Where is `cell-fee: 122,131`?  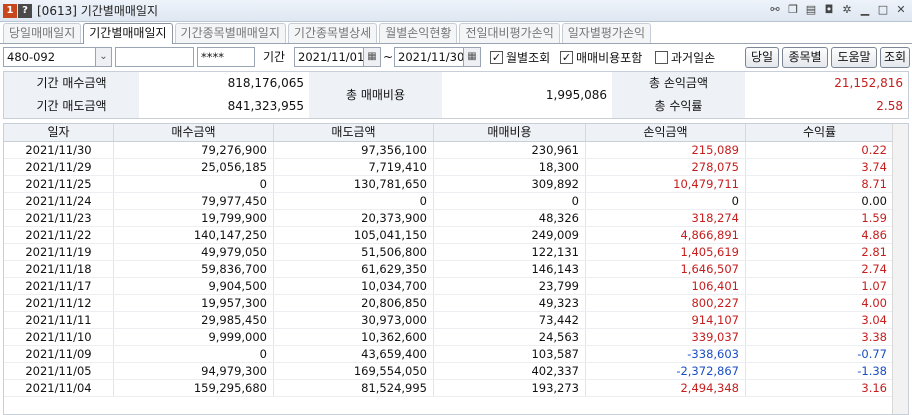
cell-fee: 122,131 is located at coordinates (510, 252).